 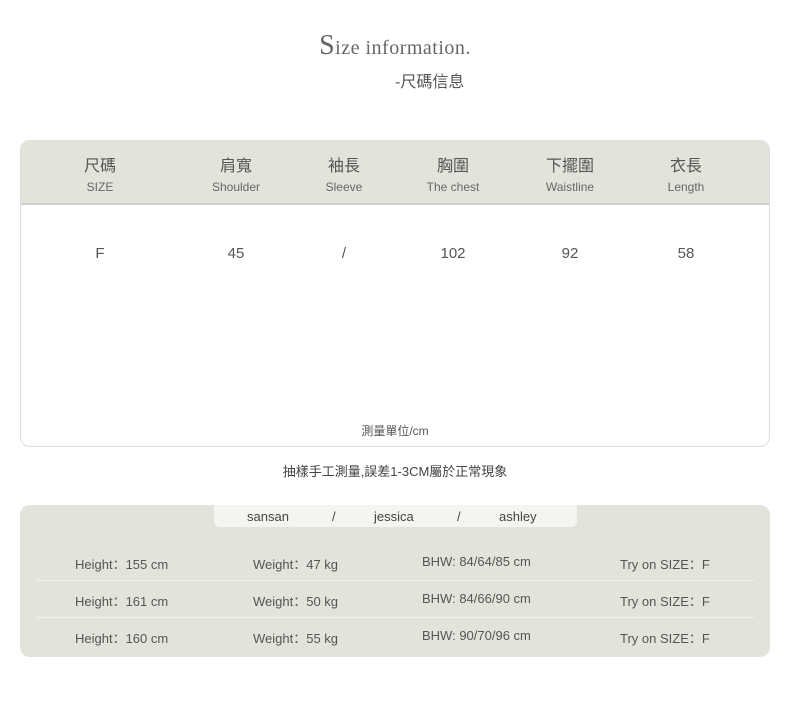 What do you see at coordinates (235, 166) in the screenshot?
I see `col-shoulder-zh: 肩寬` at bounding box center [235, 166].